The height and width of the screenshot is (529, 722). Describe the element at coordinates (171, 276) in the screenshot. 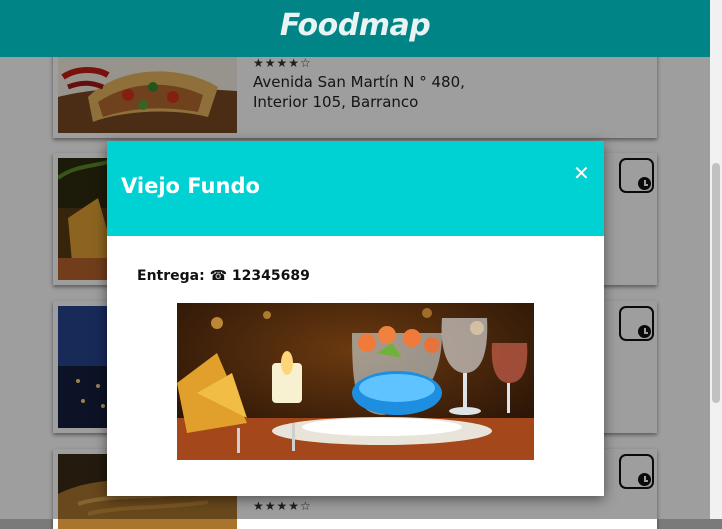

I see `delivery-label: Entrega:` at that location.